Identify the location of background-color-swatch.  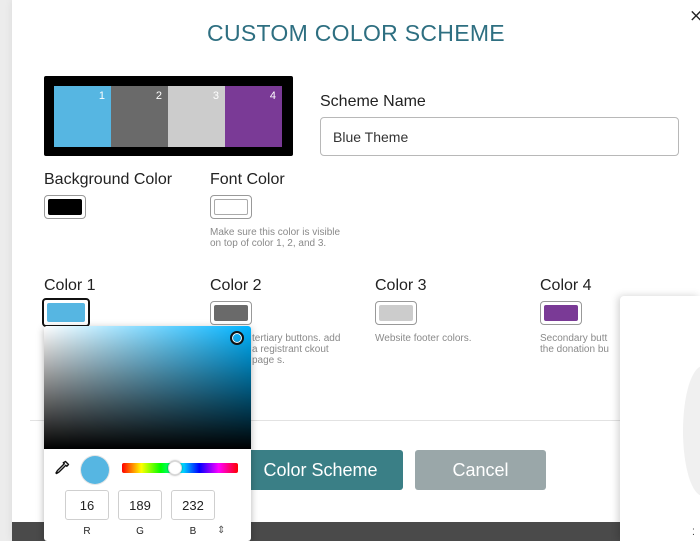
(65, 207).